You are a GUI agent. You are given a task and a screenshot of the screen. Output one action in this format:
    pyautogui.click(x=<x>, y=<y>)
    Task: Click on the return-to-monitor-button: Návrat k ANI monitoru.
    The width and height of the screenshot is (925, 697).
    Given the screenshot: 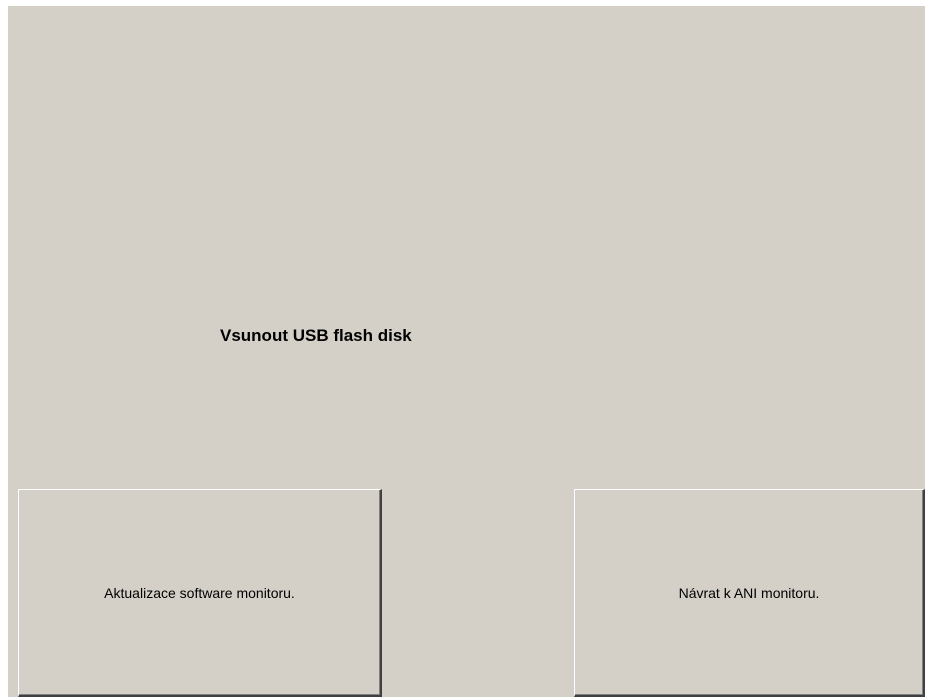 What is the action you would take?
    pyautogui.click(x=749, y=593)
    